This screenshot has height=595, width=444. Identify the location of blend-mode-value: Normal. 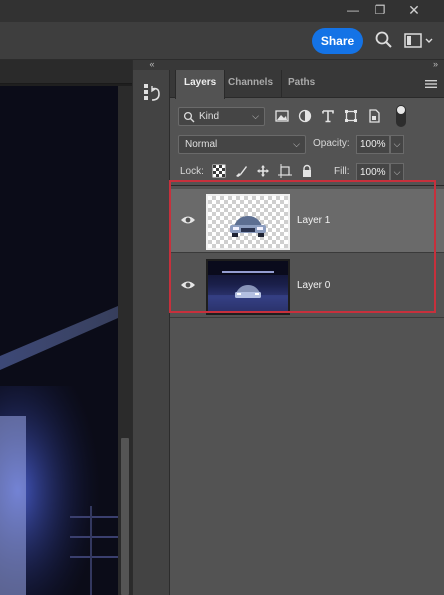
(201, 144).